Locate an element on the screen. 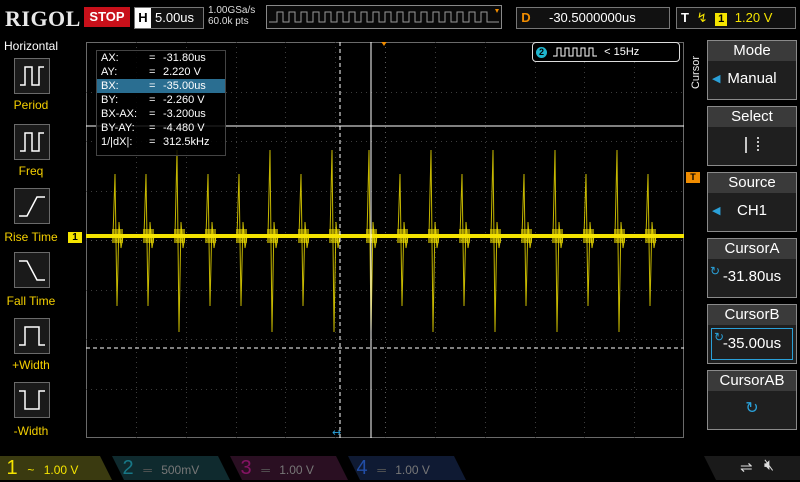 The image size is (800, 482). readout-value: -4.480 V is located at coordinates (184, 128).